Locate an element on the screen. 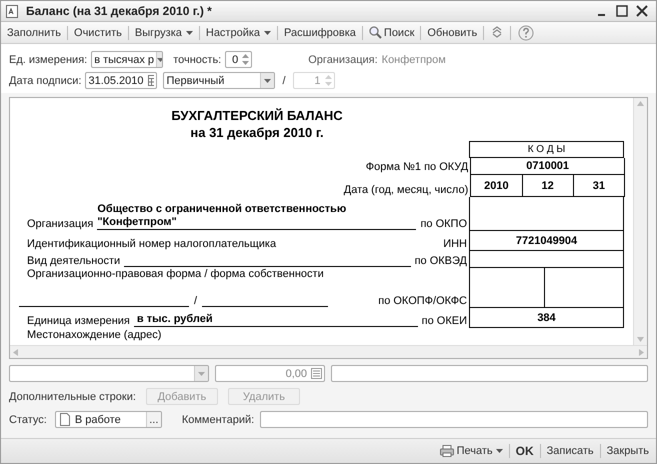 Image resolution: width=657 pixels, height=464 pixels. table-cell: 0710001 is located at coordinates (547, 166).